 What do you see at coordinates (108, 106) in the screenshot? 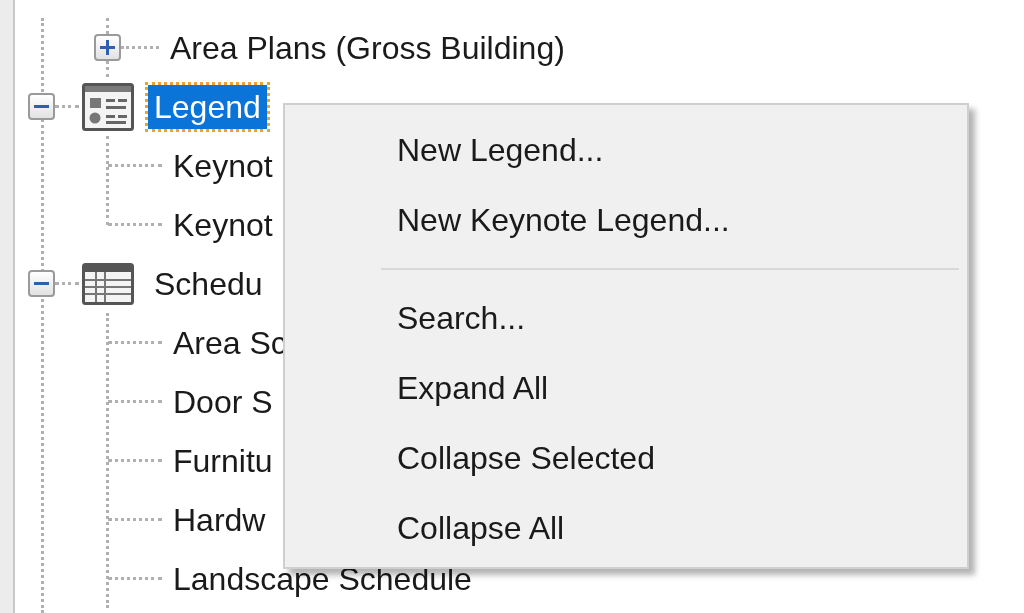
I see `legend-icon` at bounding box center [108, 106].